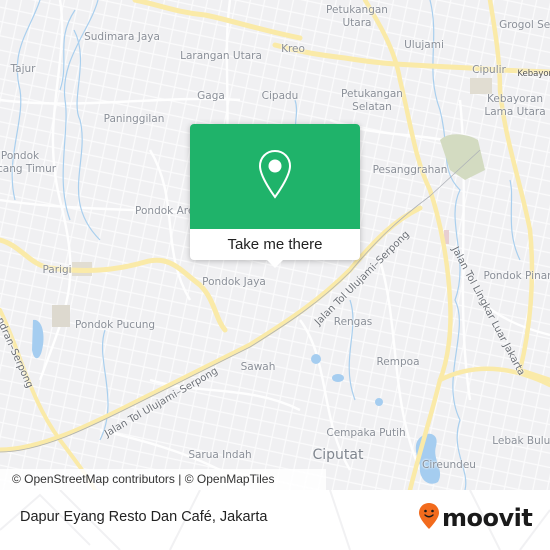 The width and height of the screenshot is (550, 550). Describe the element at coordinates (533, 74) in the screenshot. I see `place-label: Kebayoran` at that location.